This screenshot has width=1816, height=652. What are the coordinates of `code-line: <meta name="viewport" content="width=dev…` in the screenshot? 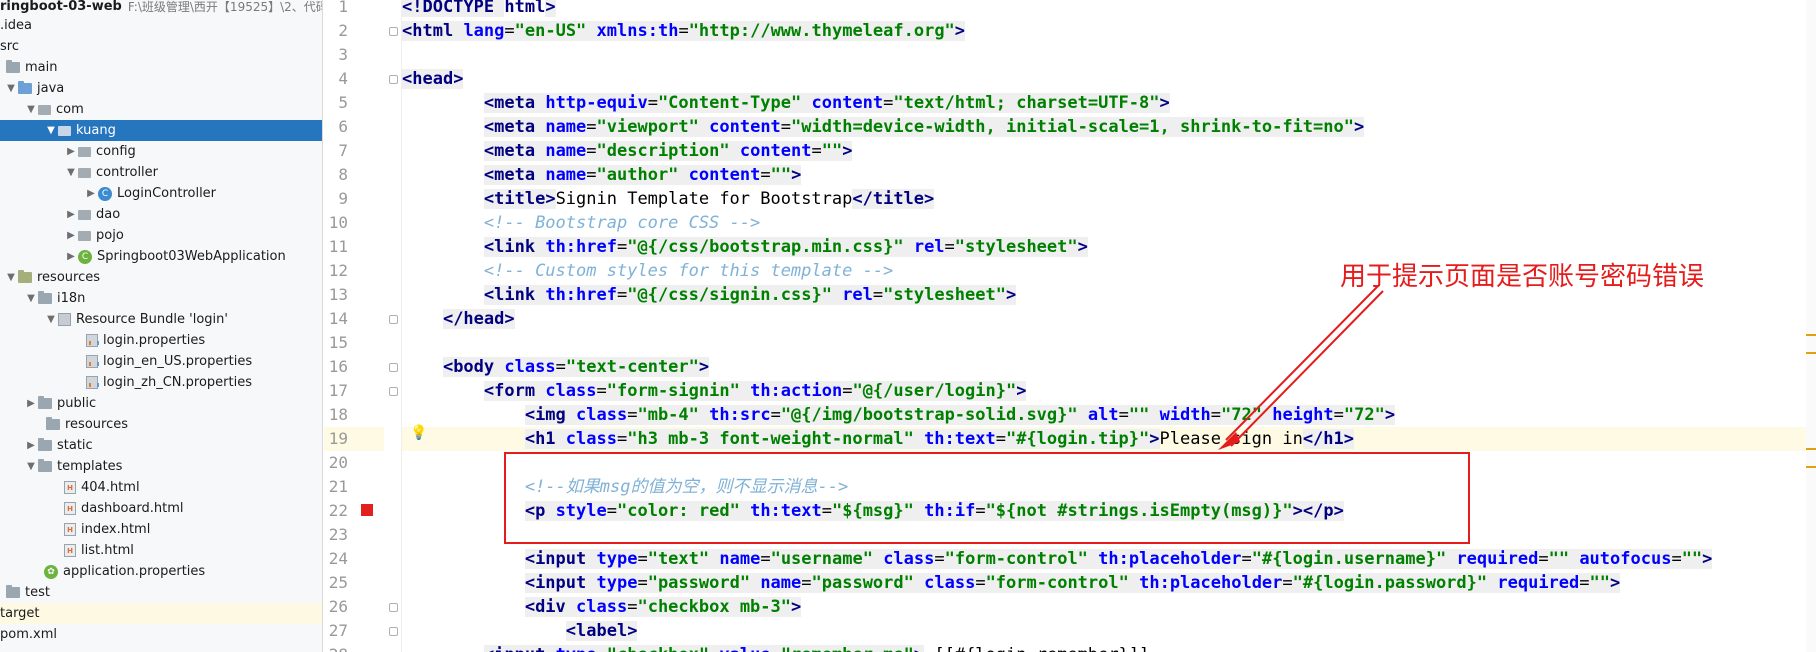 It's located at (1104, 127).